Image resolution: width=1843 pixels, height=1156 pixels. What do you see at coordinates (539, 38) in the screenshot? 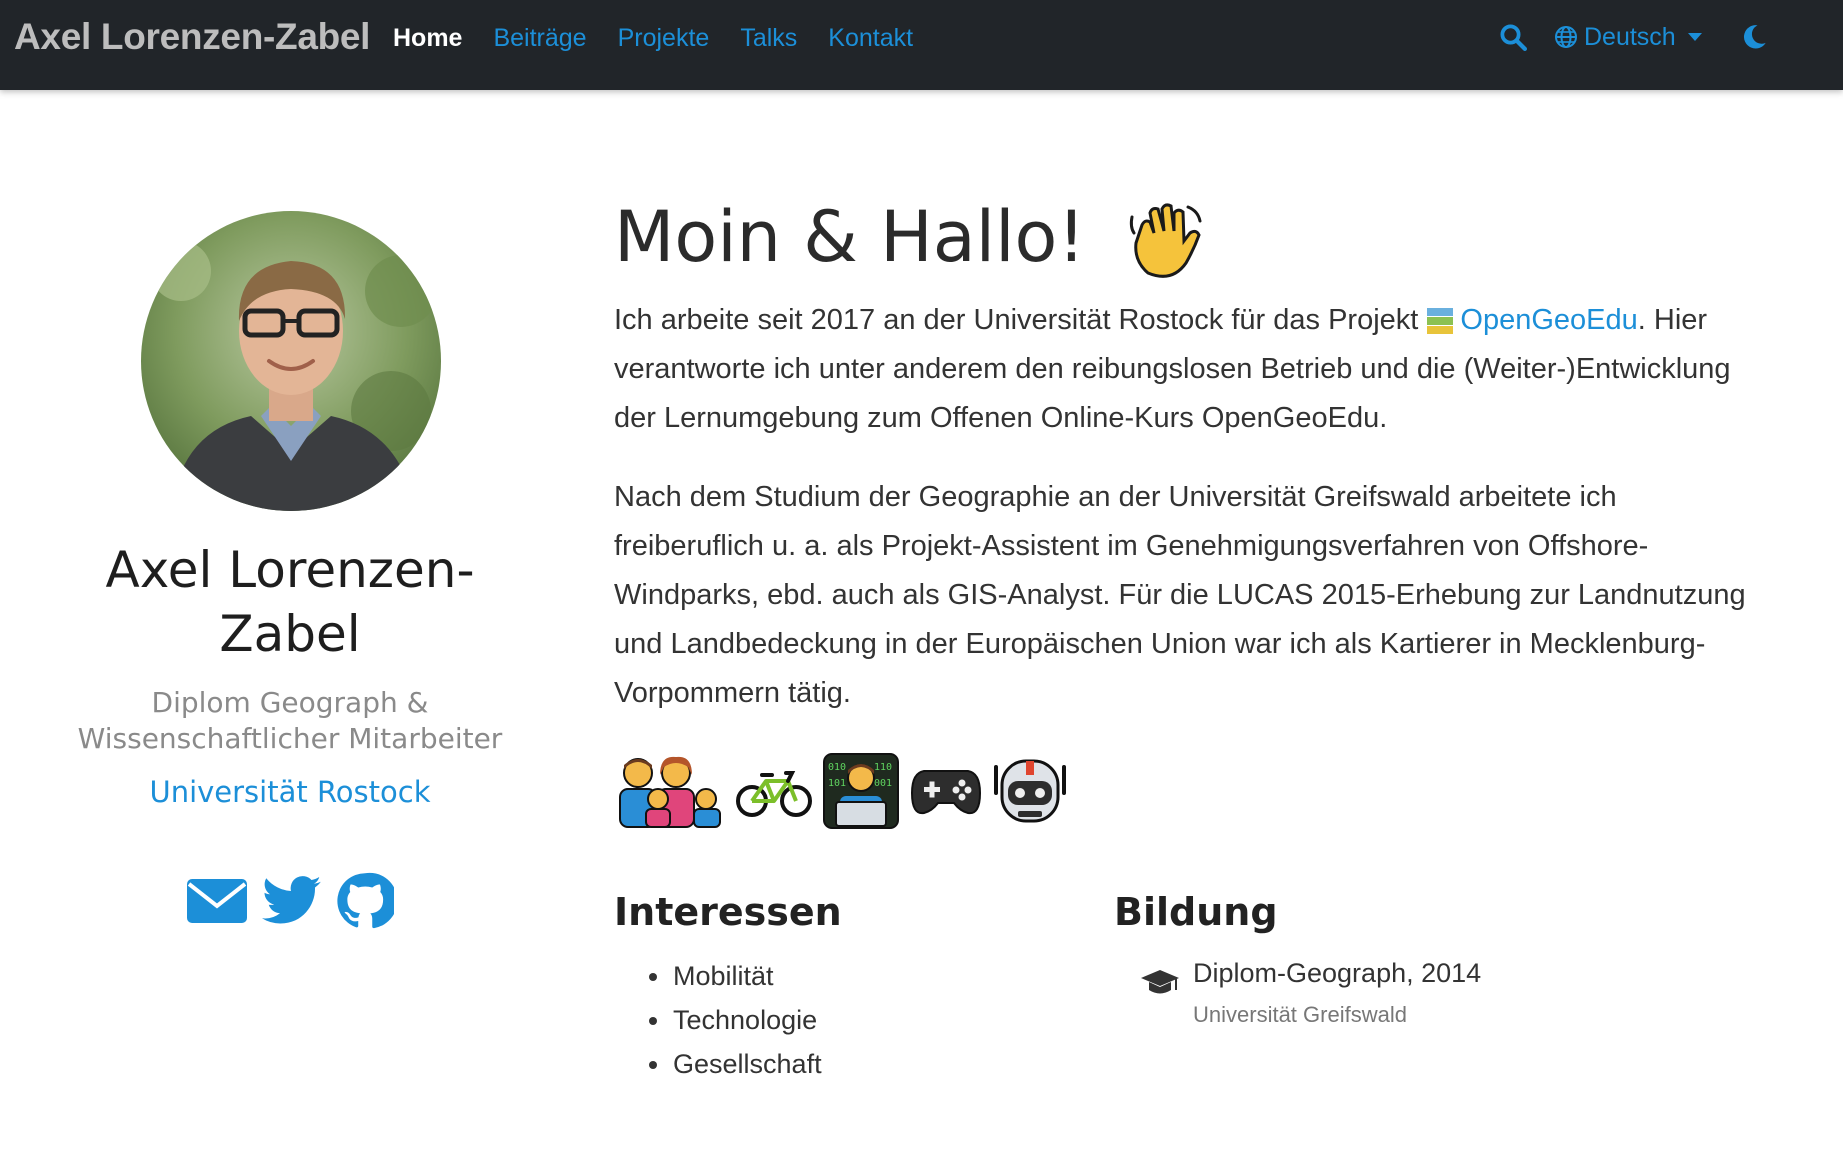
I see `nav-beitraege: Beiträge` at bounding box center [539, 38].